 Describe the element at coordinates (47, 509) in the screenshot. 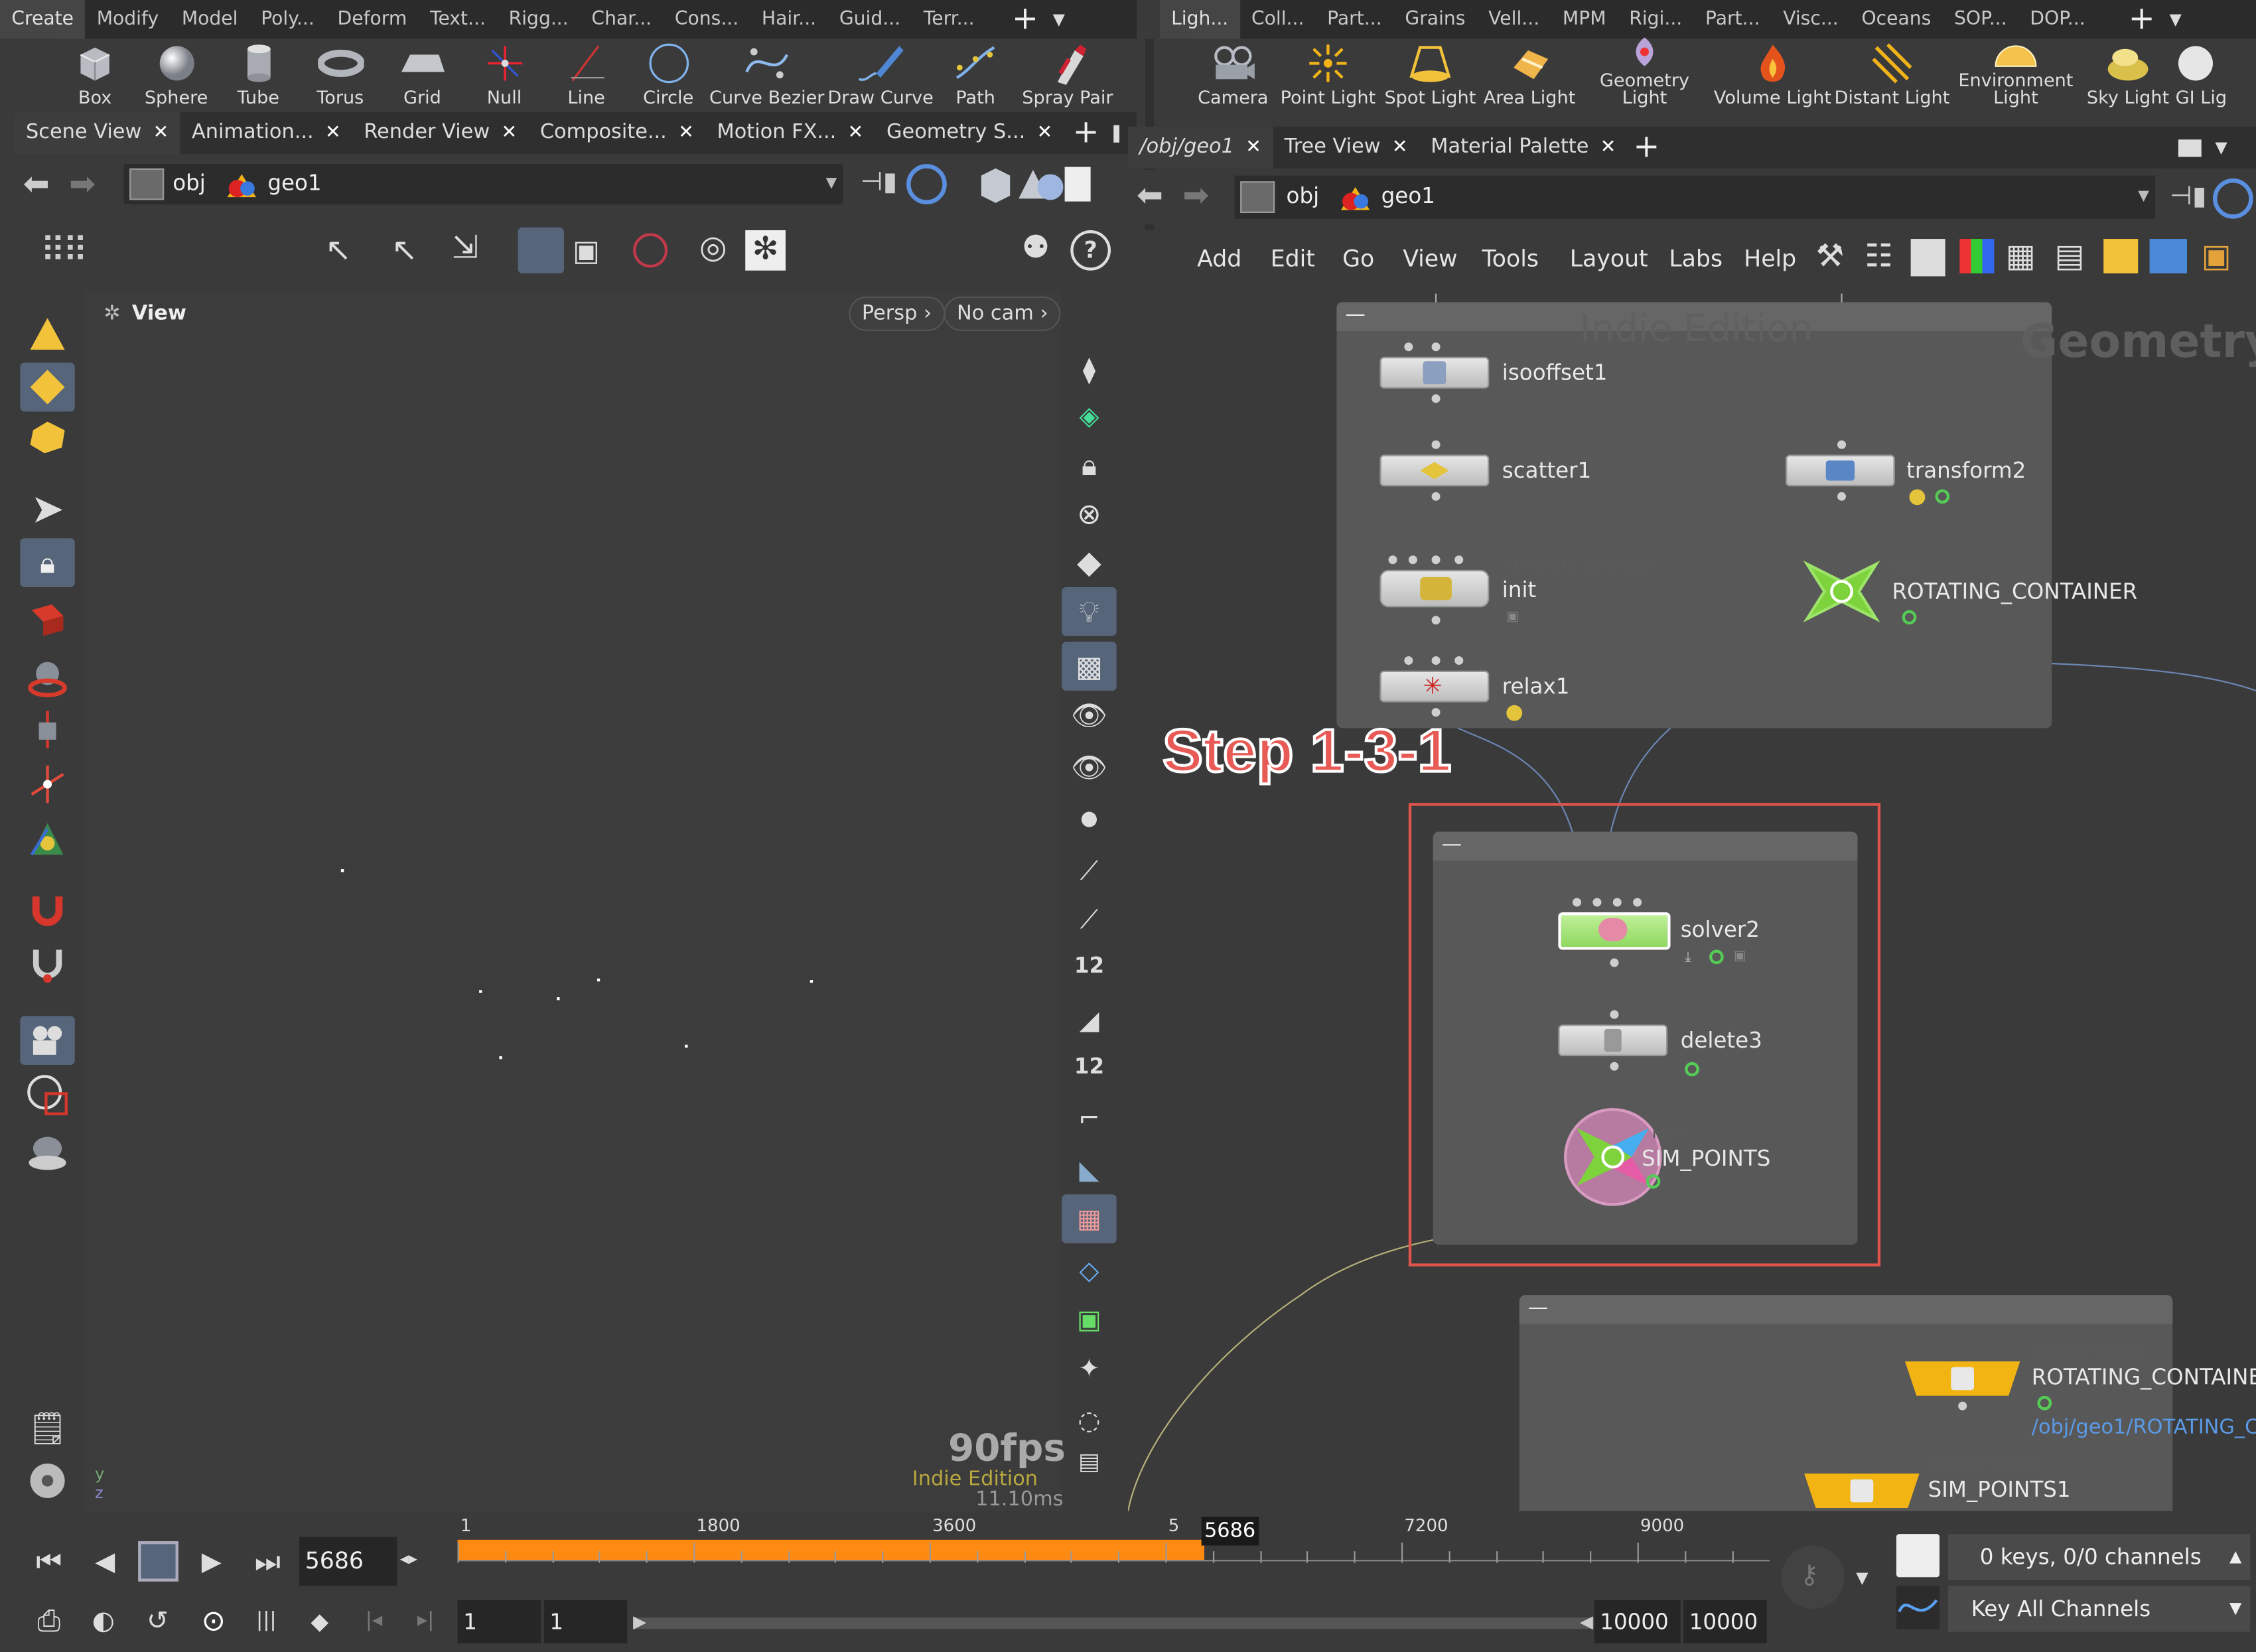

I see `select-arrow-icon: ➤` at that location.